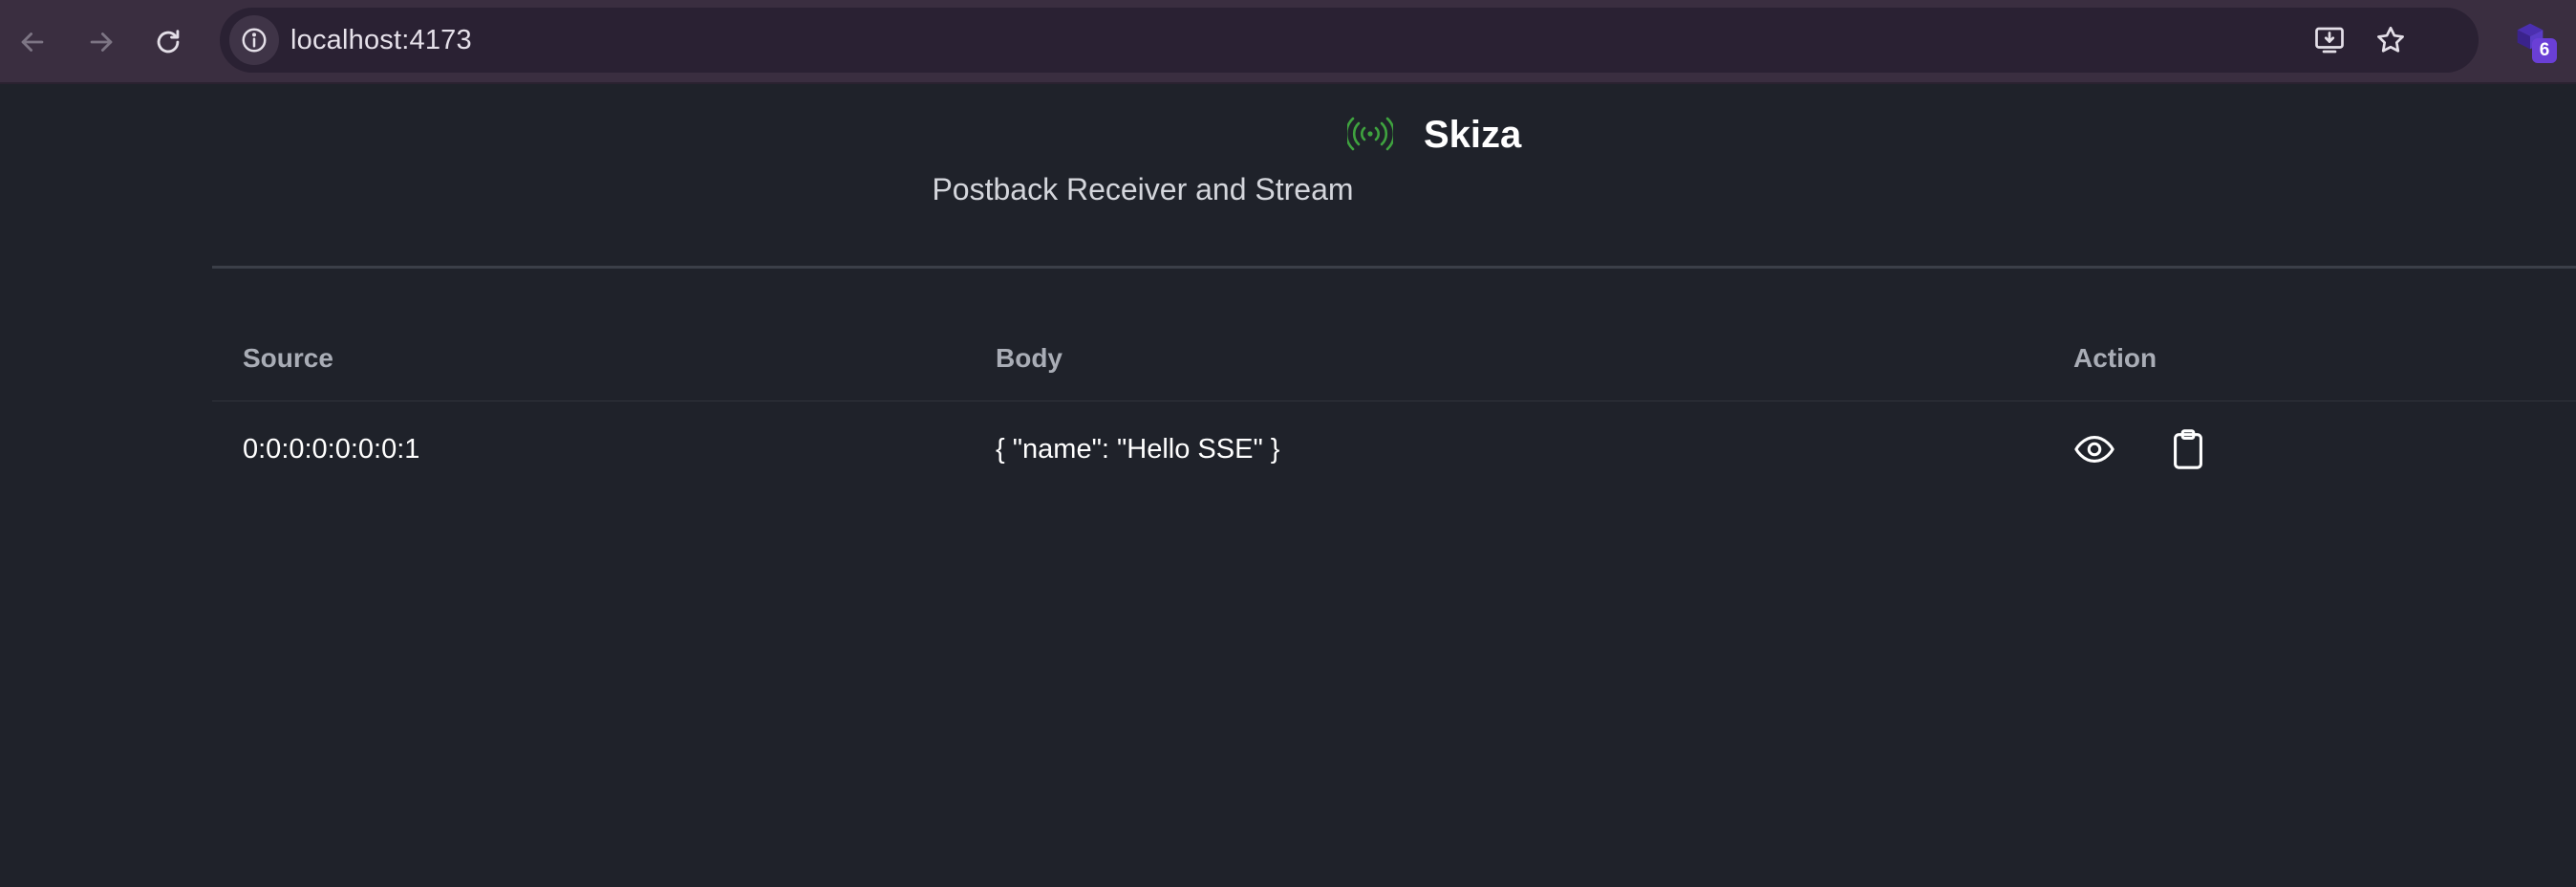  Describe the element at coordinates (288, 358) in the screenshot. I see `column-header-source: Source` at that location.